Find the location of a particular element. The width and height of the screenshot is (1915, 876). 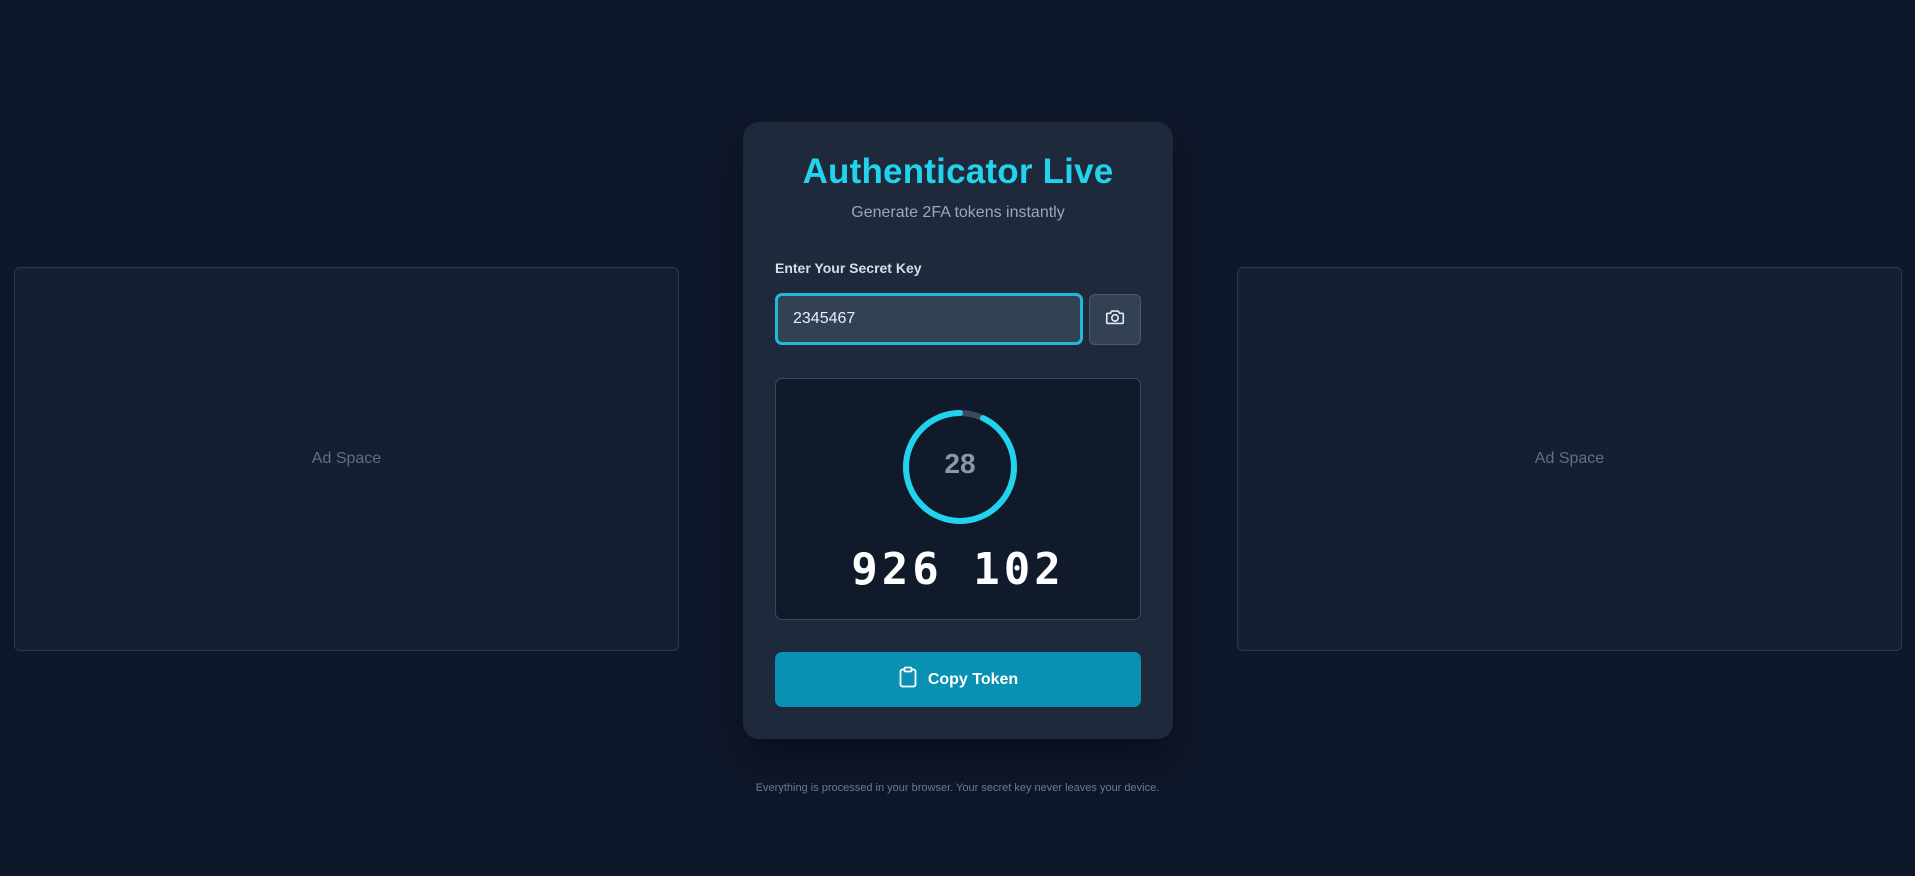

scan-qr-button is located at coordinates (1115, 319).